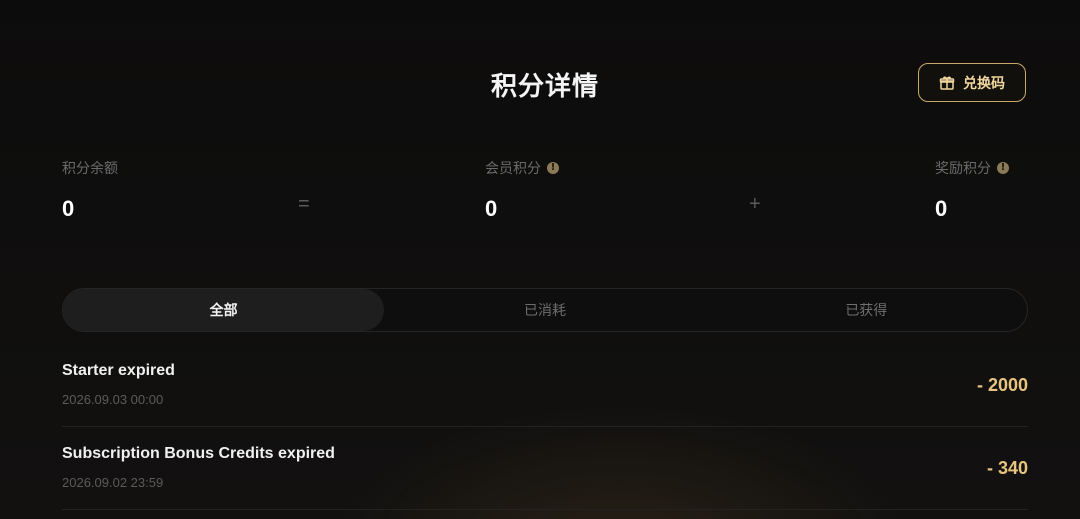  What do you see at coordinates (224, 310) in the screenshot?
I see `tab-all: 全部` at bounding box center [224, 310].